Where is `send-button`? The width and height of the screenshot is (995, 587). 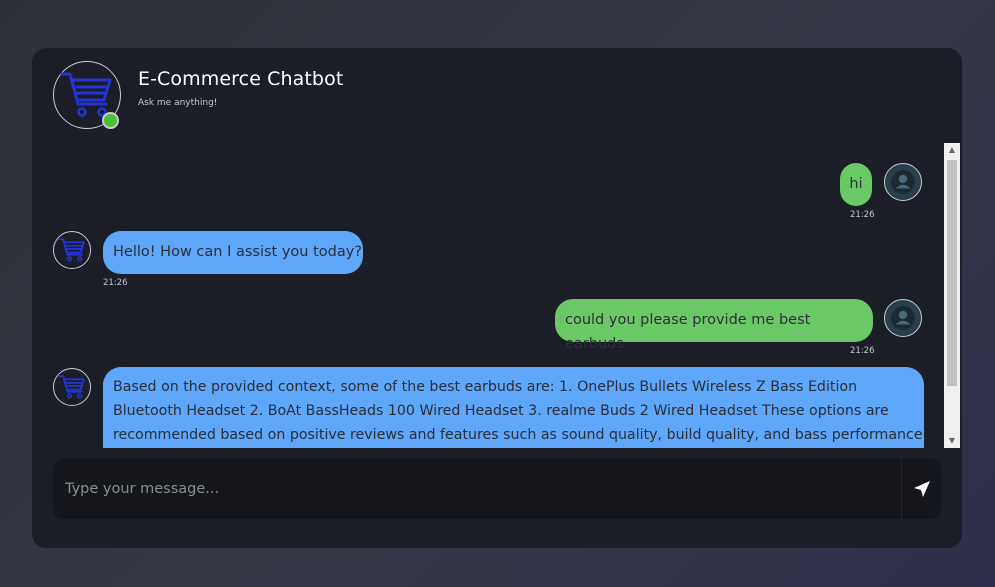
send-button is located at coordinates (921, 489).